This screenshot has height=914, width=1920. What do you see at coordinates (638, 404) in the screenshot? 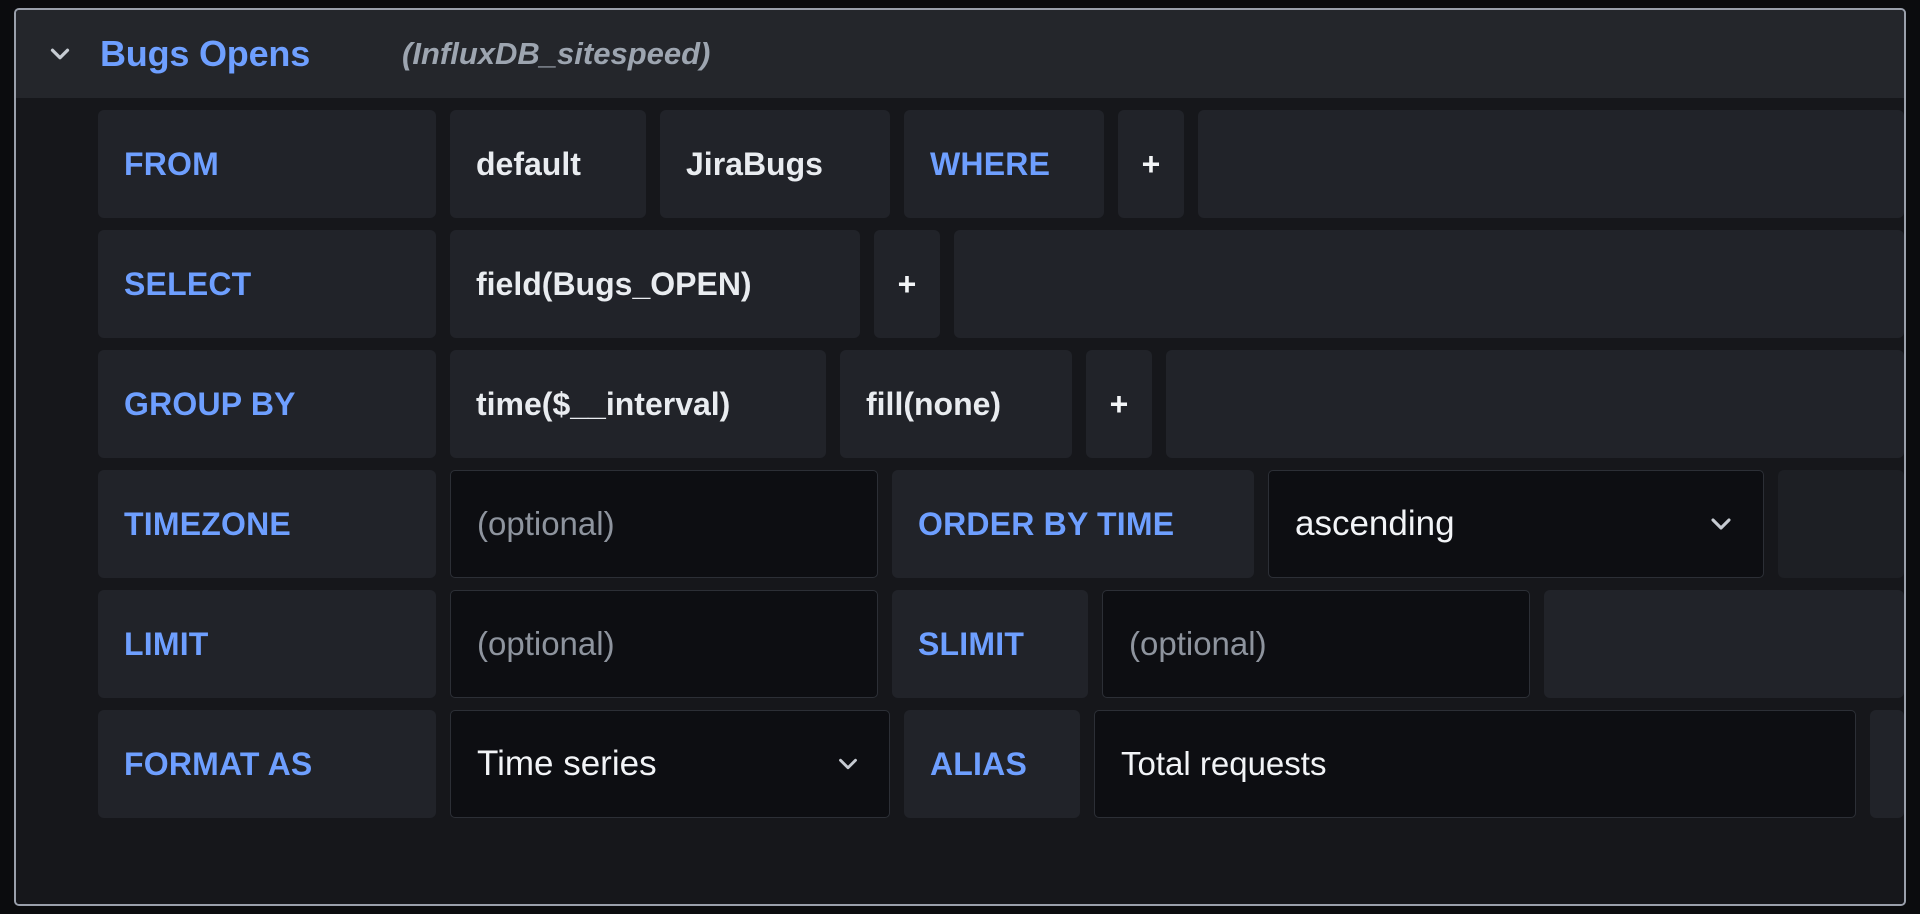
I see `group-by-time-segment: time($__interval)` at bounding box center [638, 404].